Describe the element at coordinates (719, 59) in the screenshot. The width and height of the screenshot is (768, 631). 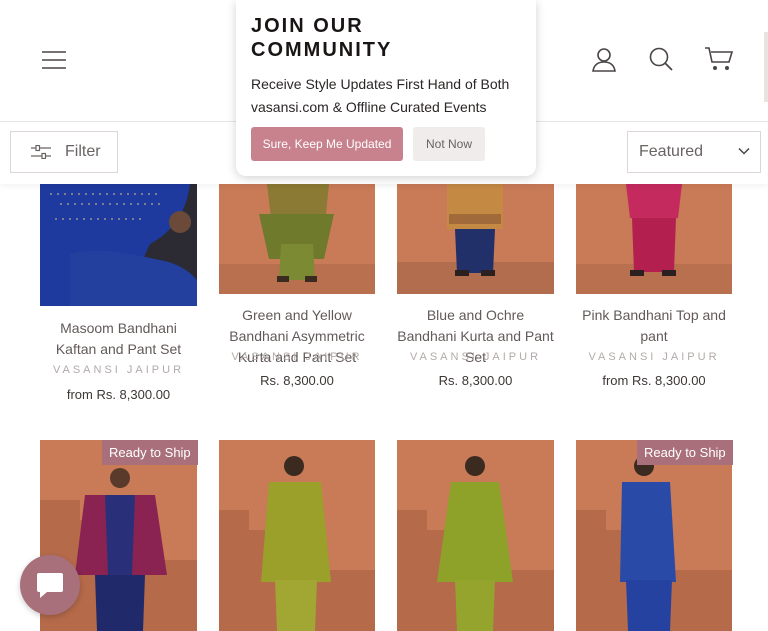
I see `cart-icon` at that location.